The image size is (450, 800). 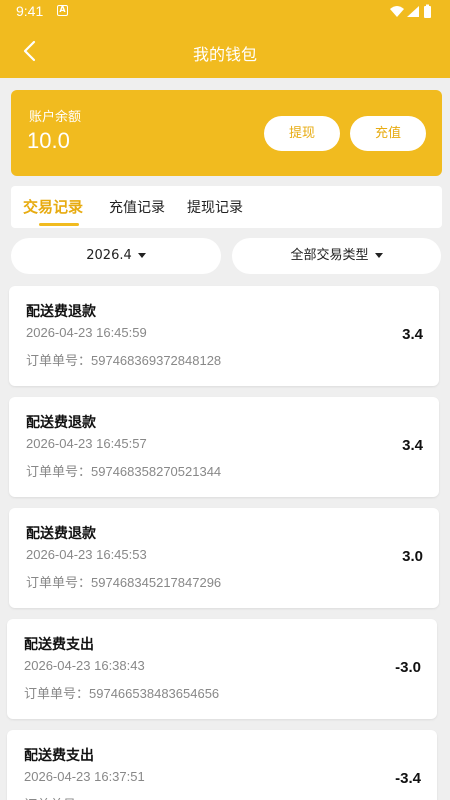 What do you see at coordinates (86, 332) in the screenshot?
I see `record-time: 2026-04-23 16:45:59` at bounding box center [86, 332].